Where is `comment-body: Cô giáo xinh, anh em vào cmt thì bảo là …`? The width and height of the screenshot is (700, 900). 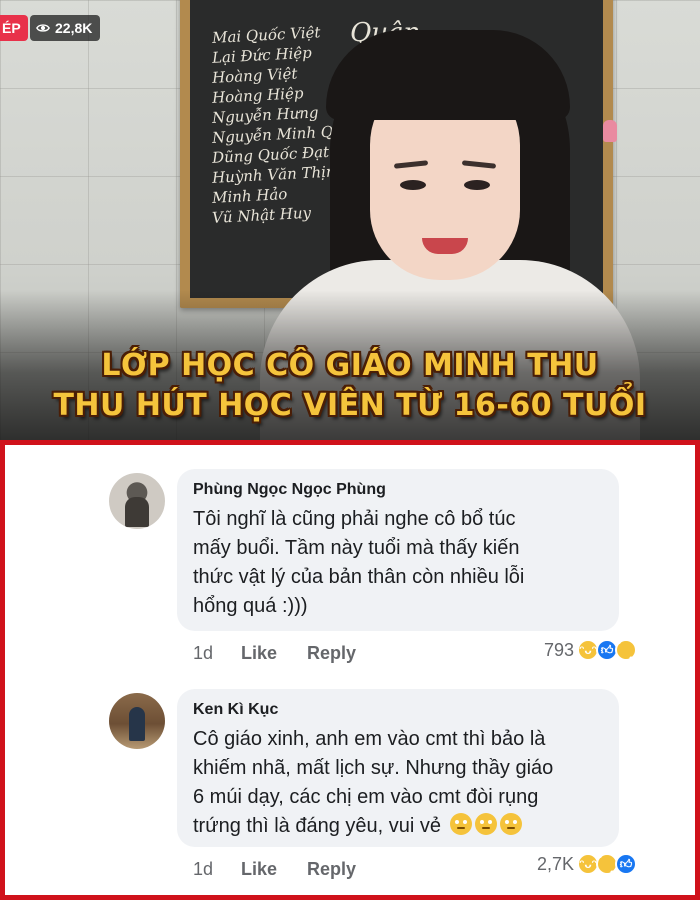 comment-body: Cô giáo xinh, anh em vào cmt thì bảo là … is located at coordinates (398, 783).